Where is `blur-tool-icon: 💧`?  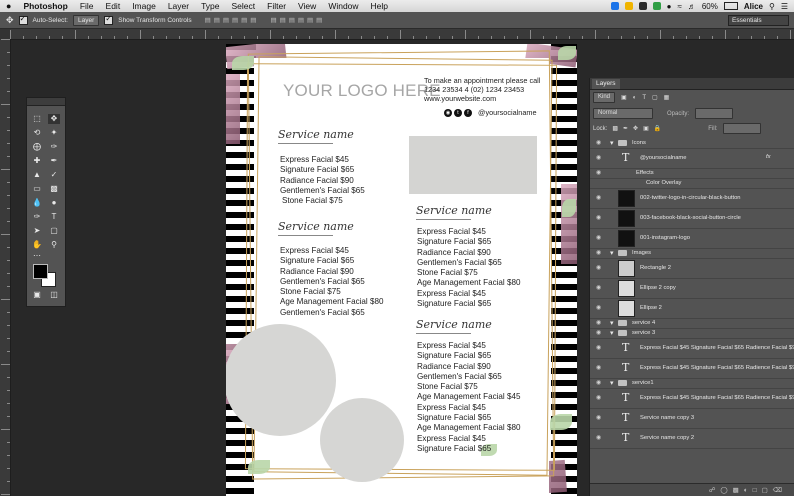
blur-tool-icon: 💧 is located at coordinates (37, 203).